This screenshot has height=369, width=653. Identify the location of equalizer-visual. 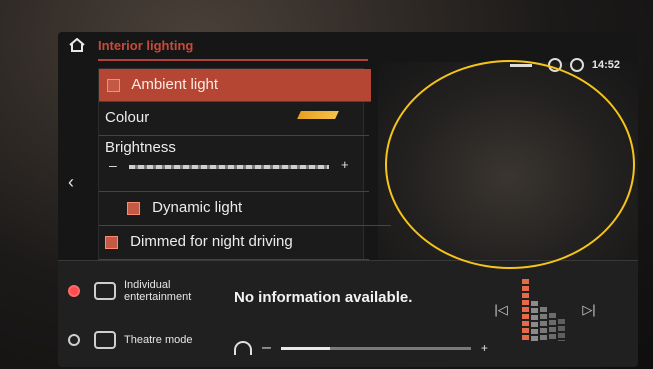
(545, 310).